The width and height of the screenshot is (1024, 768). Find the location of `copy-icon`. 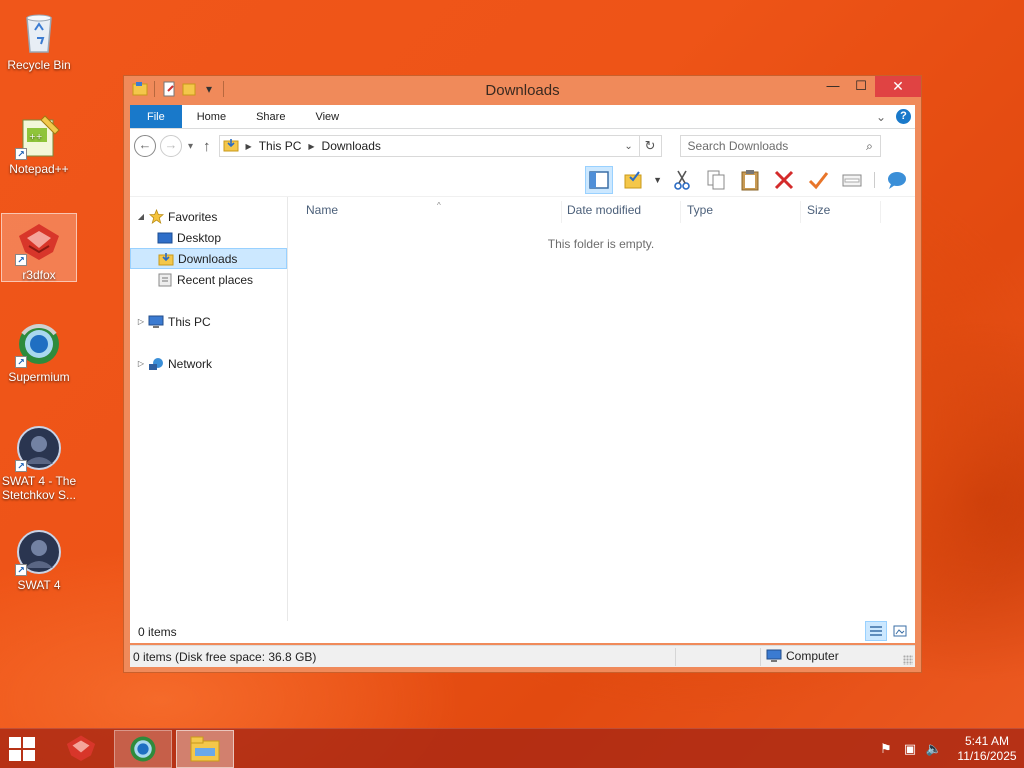

copy-icon is located at coordinates (716, 180).